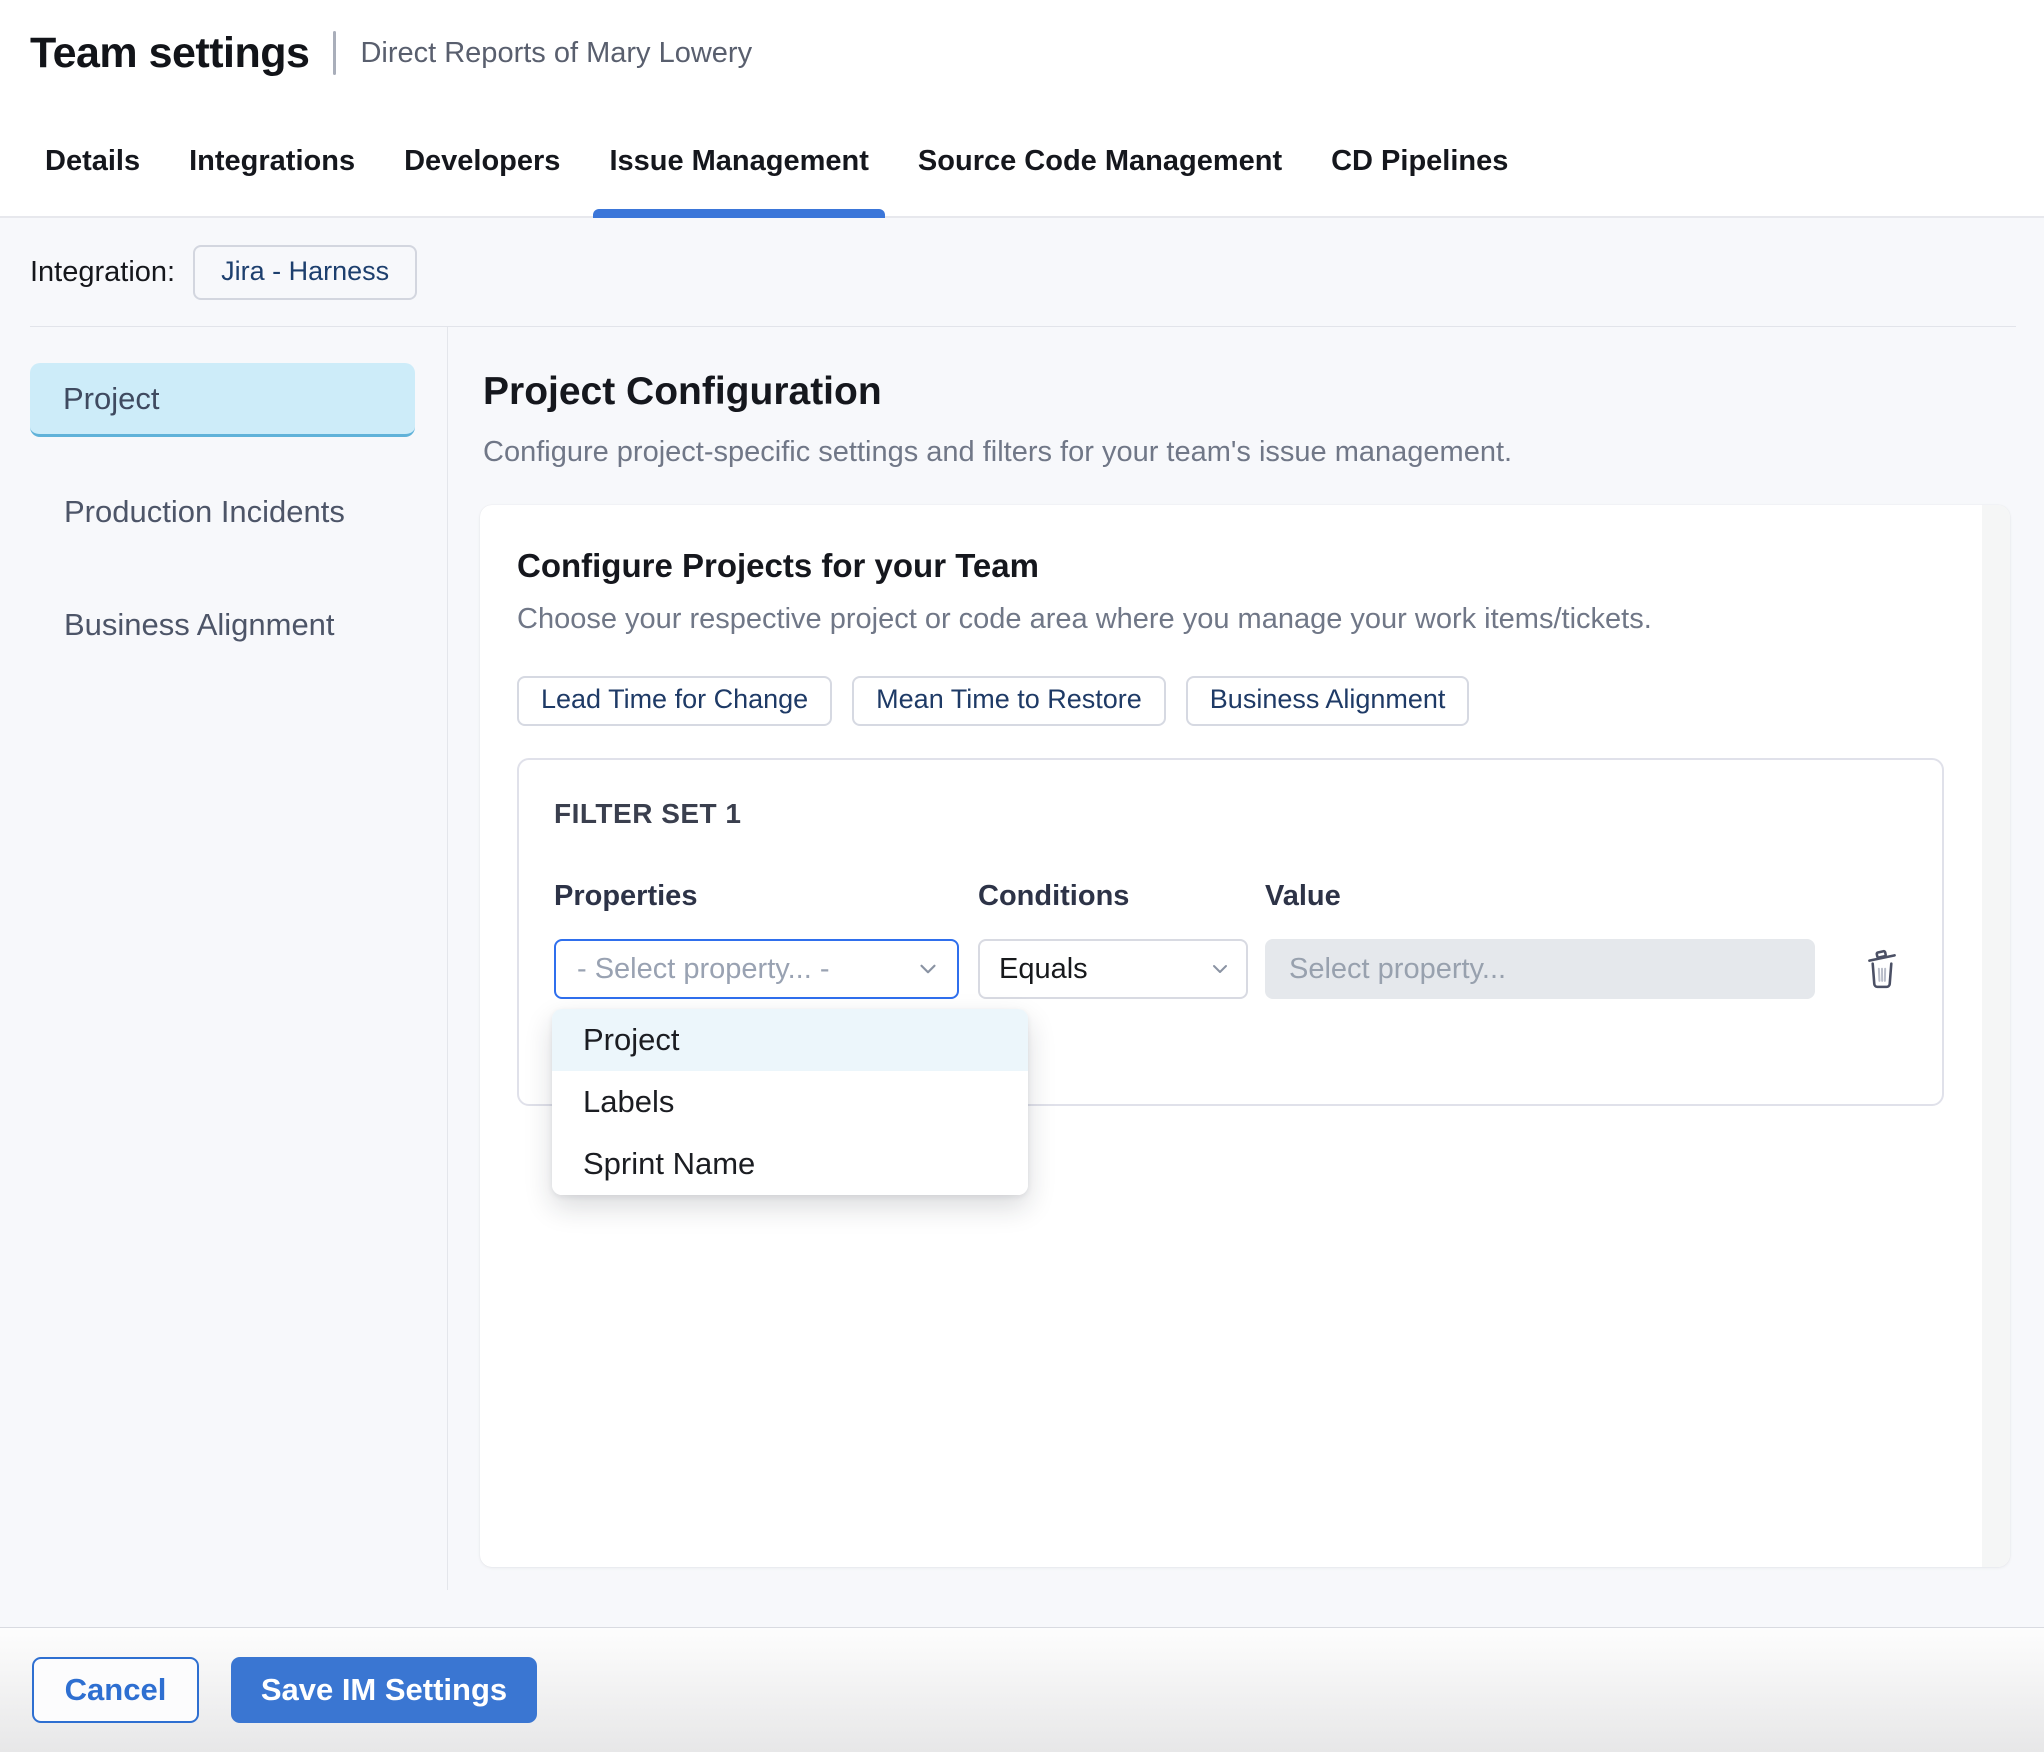 The image size is (2044, 1752). What do you see at coordinates (272, 161) in the screenshot?
I see `tab-integrations: Integrations` at bounding box center [272, 161].